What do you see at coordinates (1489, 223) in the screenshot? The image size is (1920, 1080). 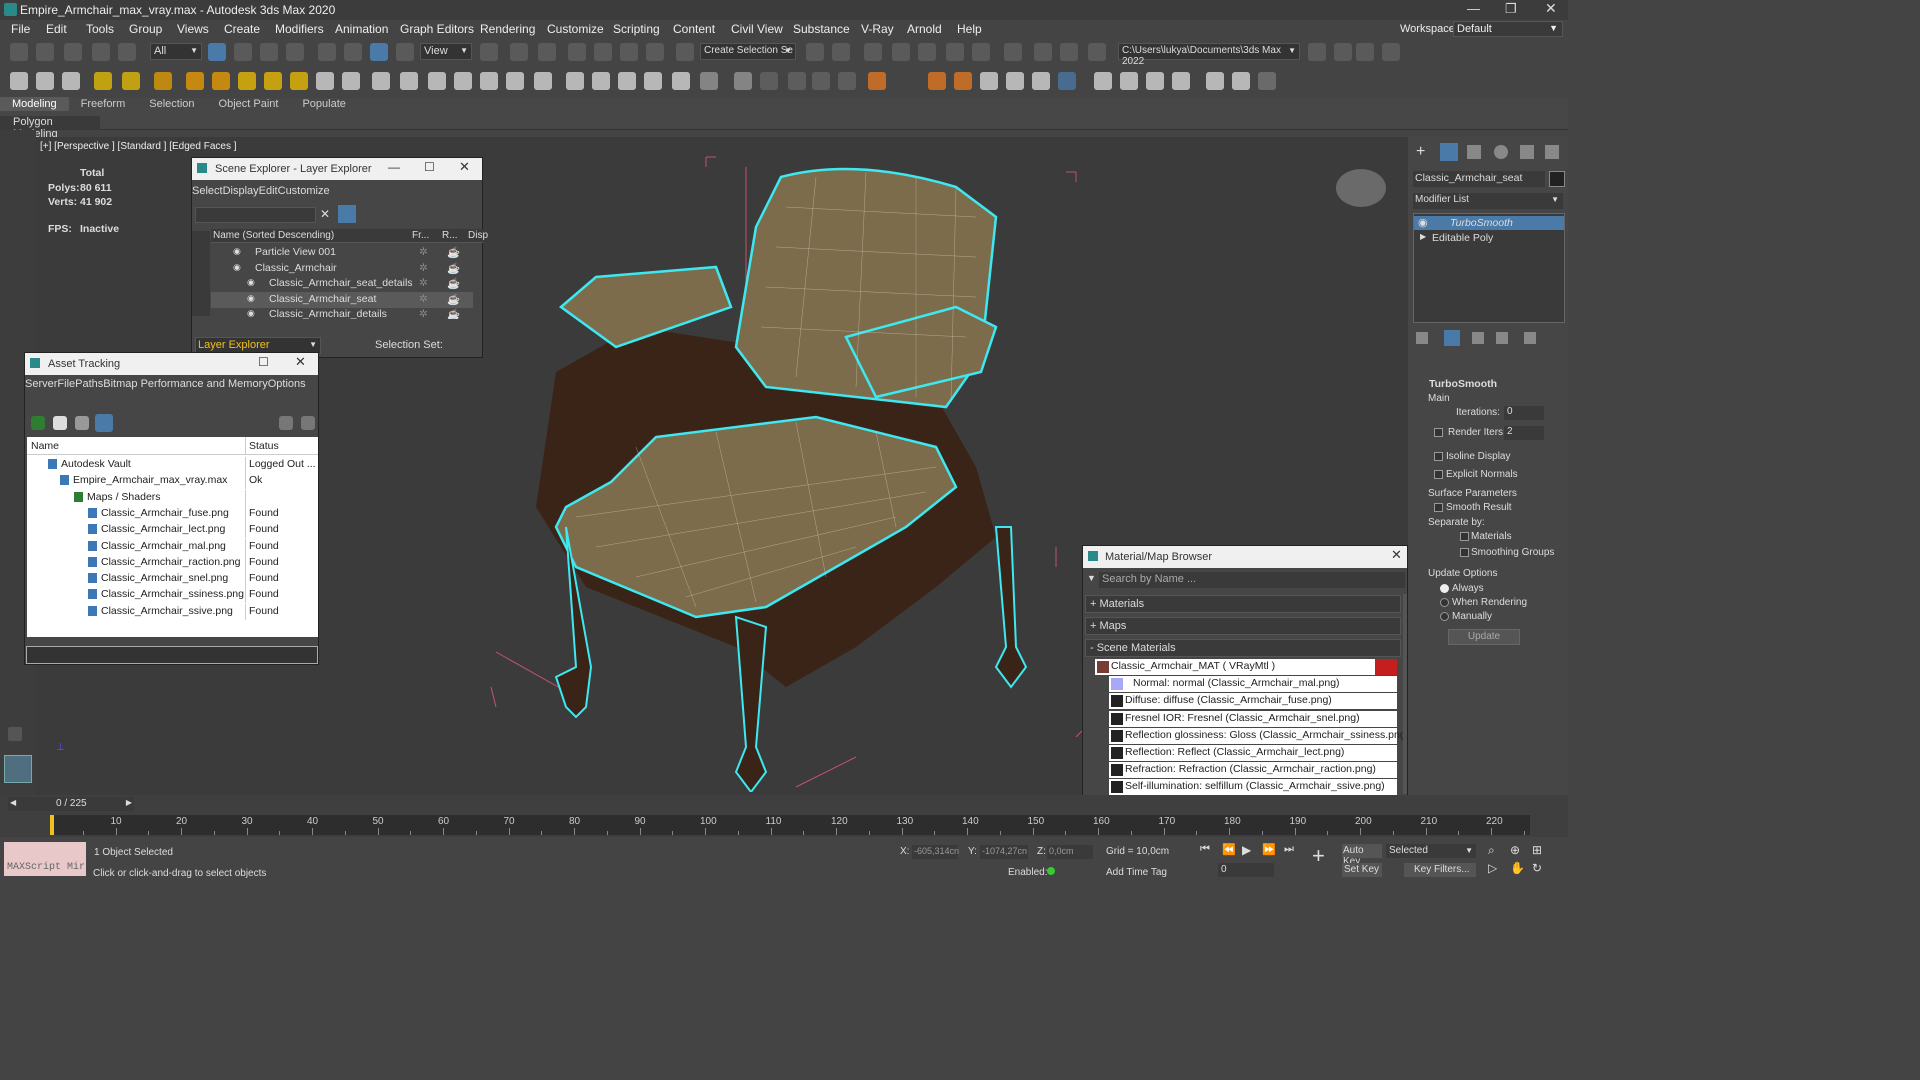 I see `stack-turbosmooth: ◉ TurboSmooth` at bounding box center [1489, 223].